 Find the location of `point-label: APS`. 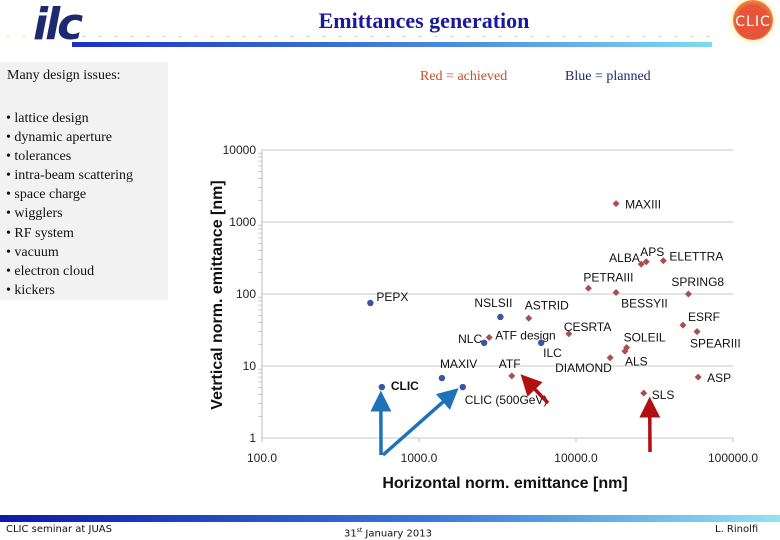

point-label: APS is located at coordinates (652, 252).